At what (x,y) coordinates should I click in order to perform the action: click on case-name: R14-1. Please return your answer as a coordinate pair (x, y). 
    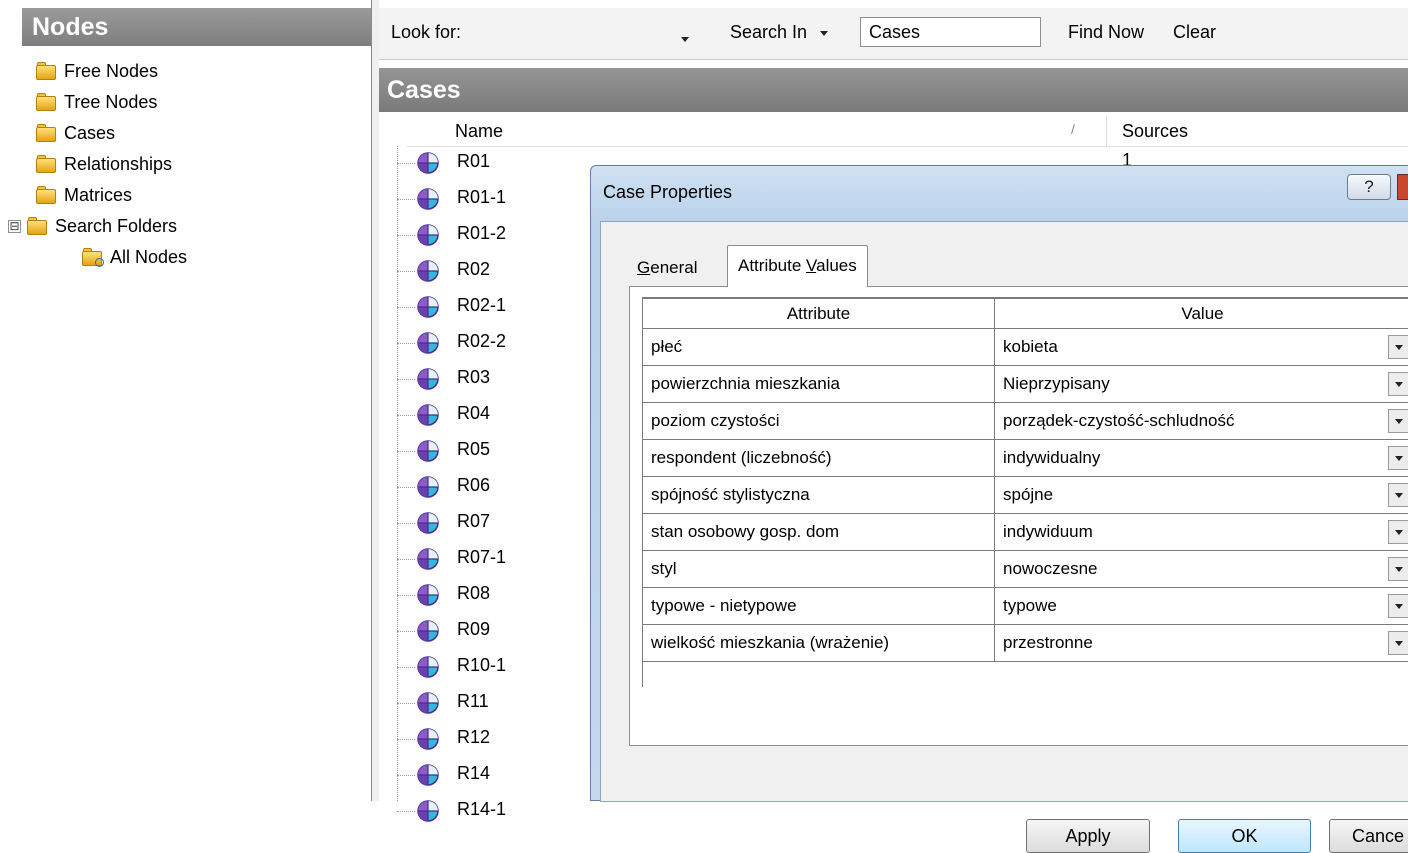
    Looking at the image, I should click on (481, 809).